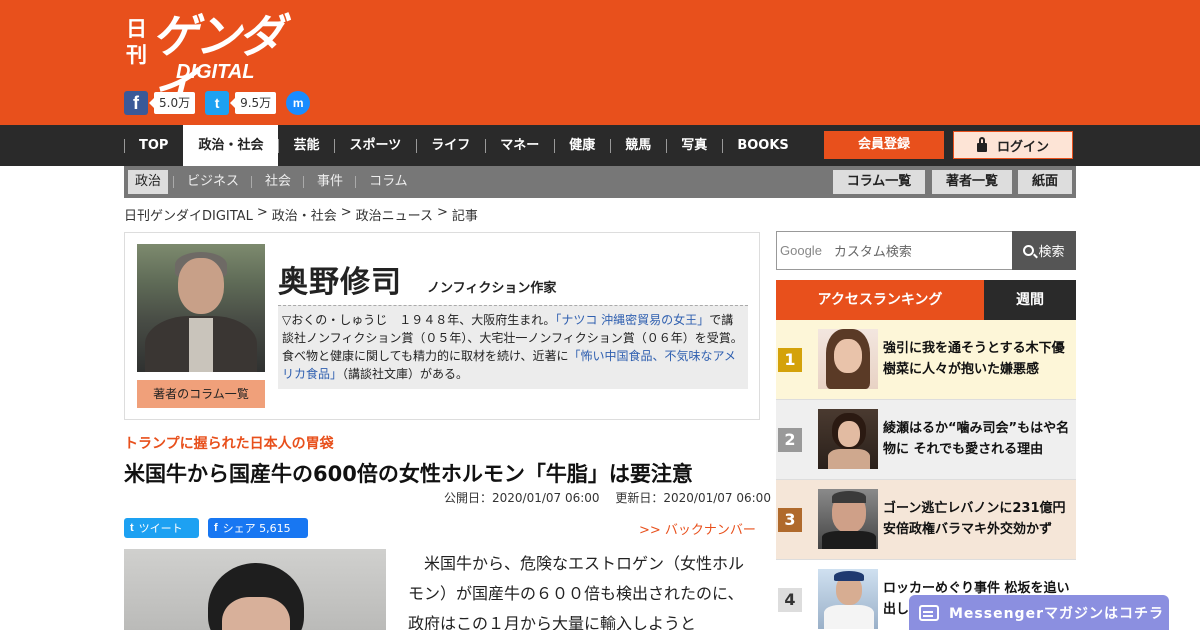 The image size is (1200, 630). I want to click on messenger-magazine-button: Messengerマガジンはコチラ, so click(1039, 612).